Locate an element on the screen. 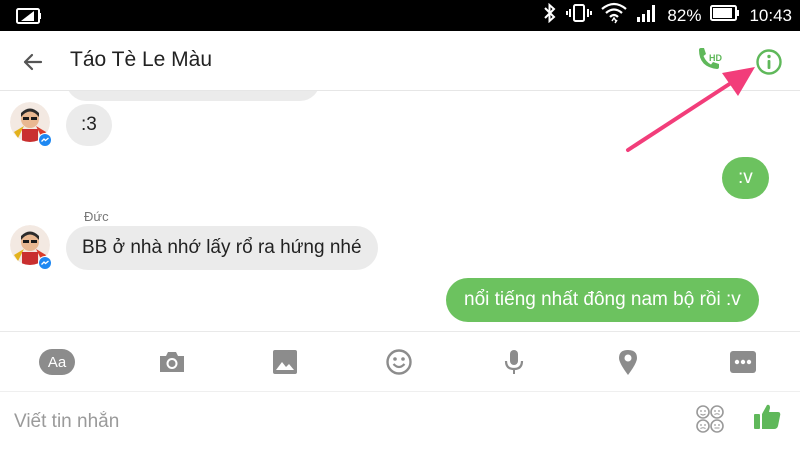  text-format-label: Aa is located at coordinates (57, 362).